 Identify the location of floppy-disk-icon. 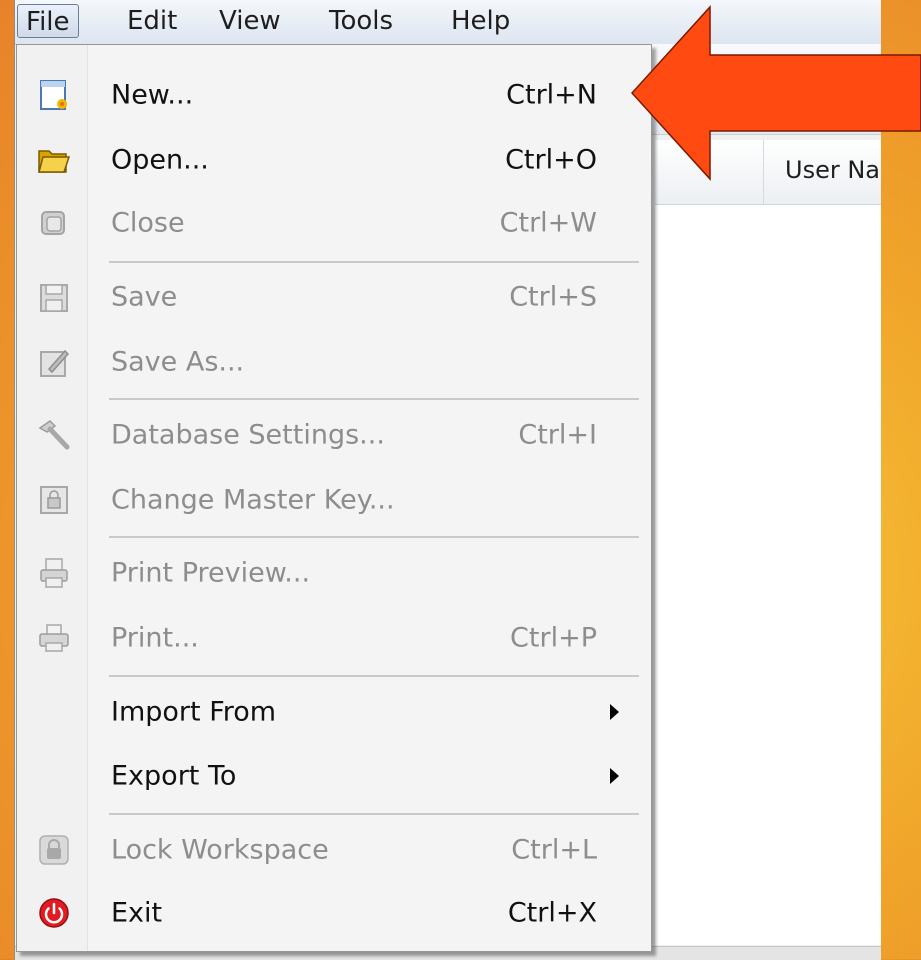
(54, 297).